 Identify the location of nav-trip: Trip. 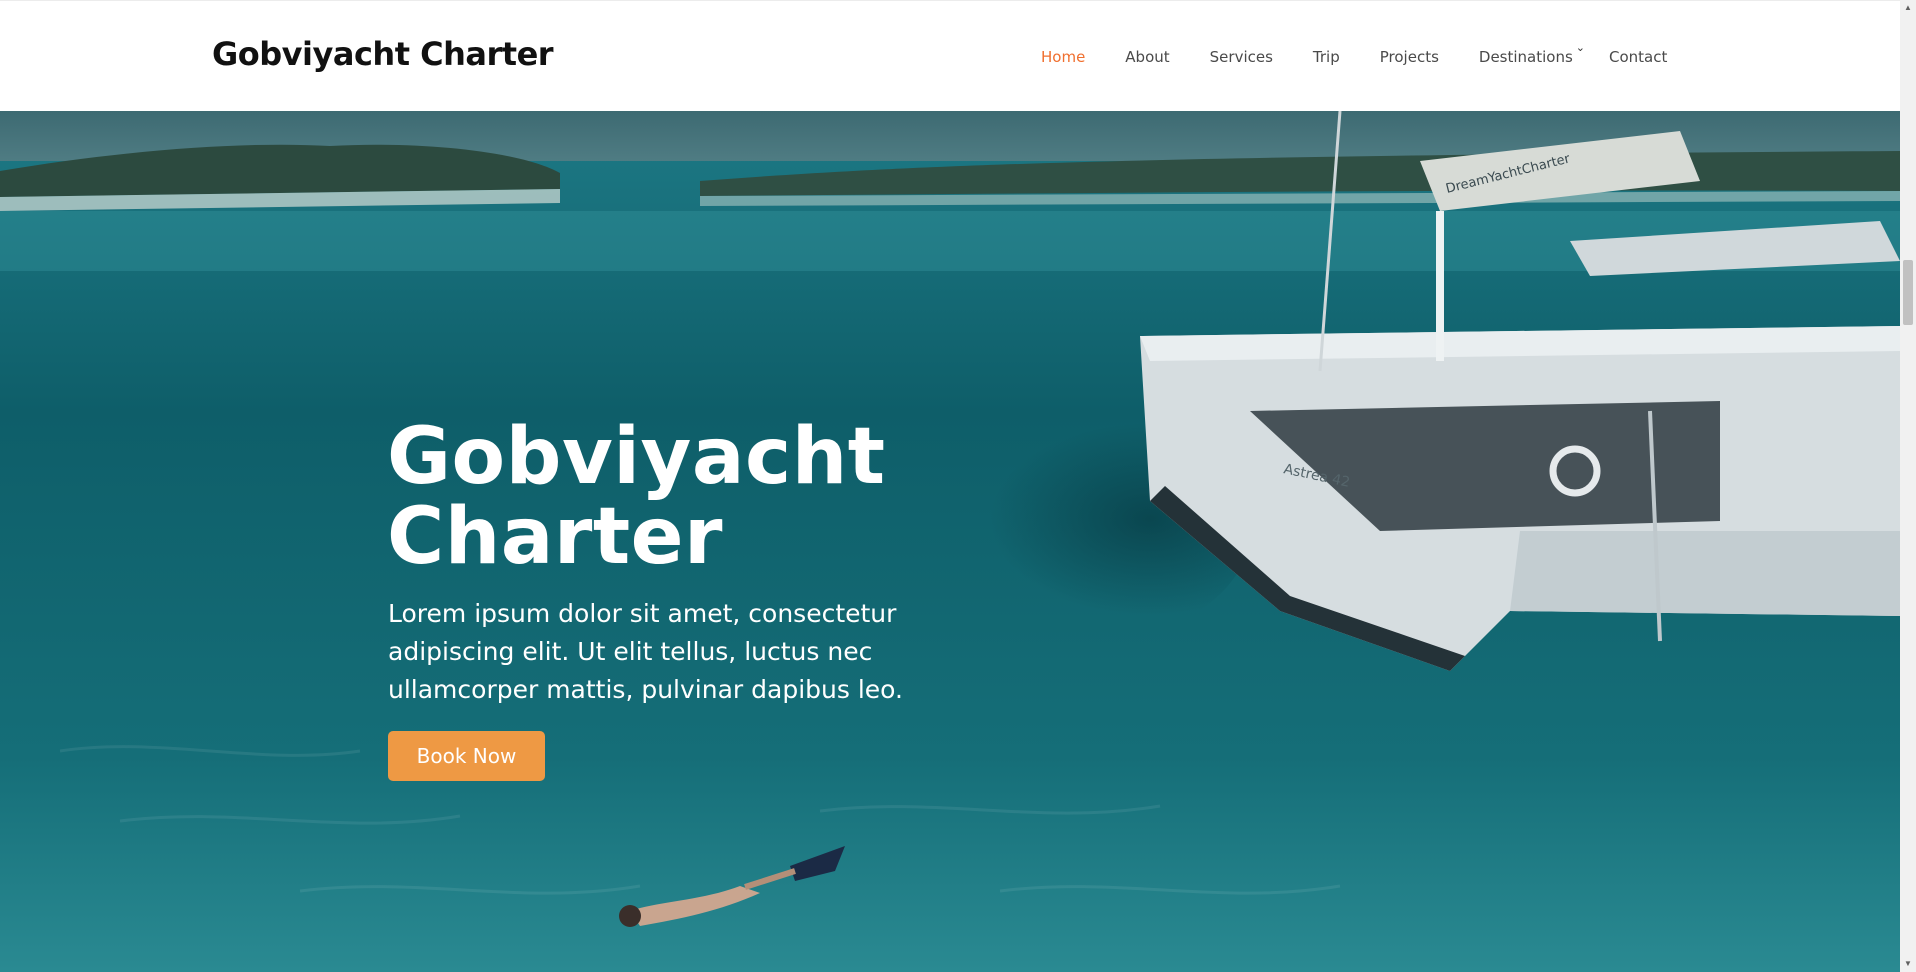
(1326, 57).